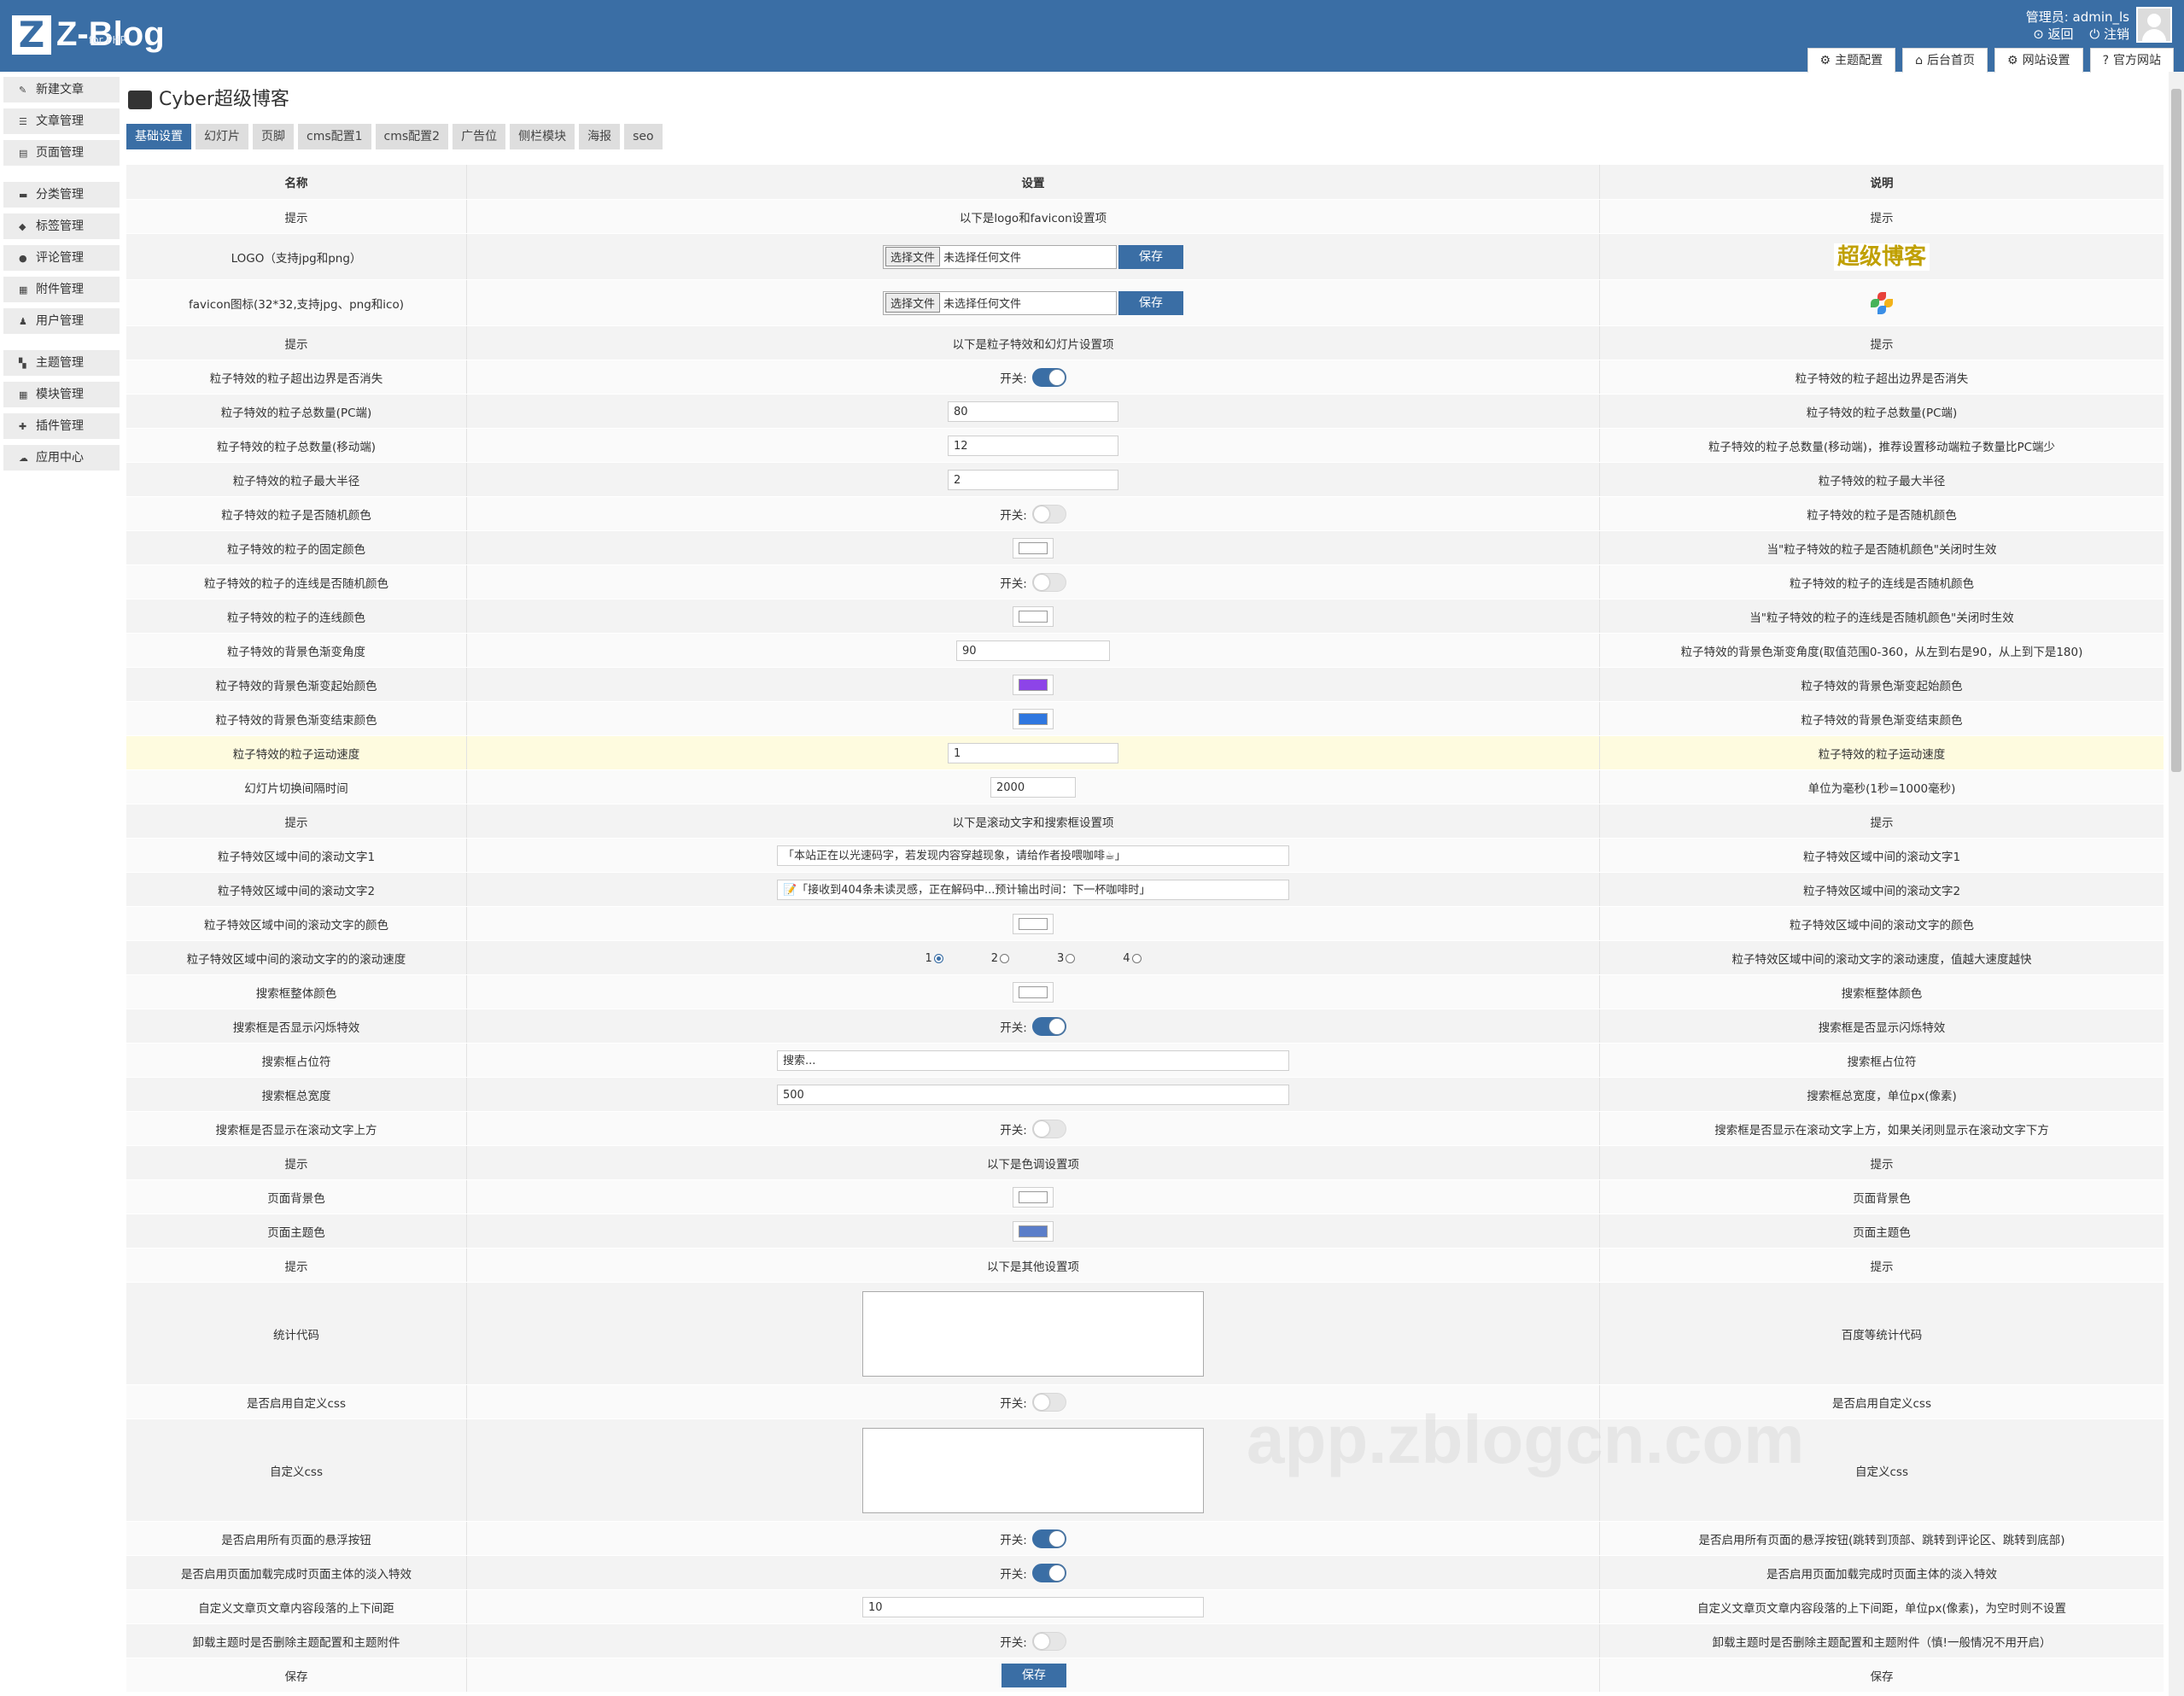 The height and width of the screenshot is (1696, 2184). What do you see at coordinates (1882, 889) in the screenshot?
I see `row-desc: 粒子特效区域中间的滚动文字2` at bounding box center [1882, 889].